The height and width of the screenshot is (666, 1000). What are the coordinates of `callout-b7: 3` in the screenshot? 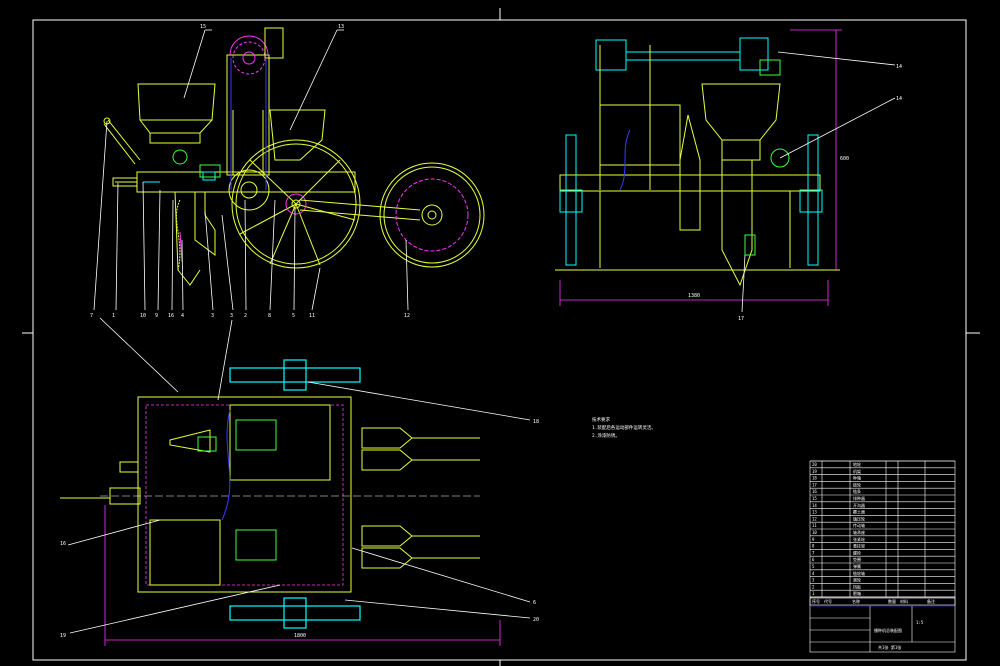 It's located at (212, 316).